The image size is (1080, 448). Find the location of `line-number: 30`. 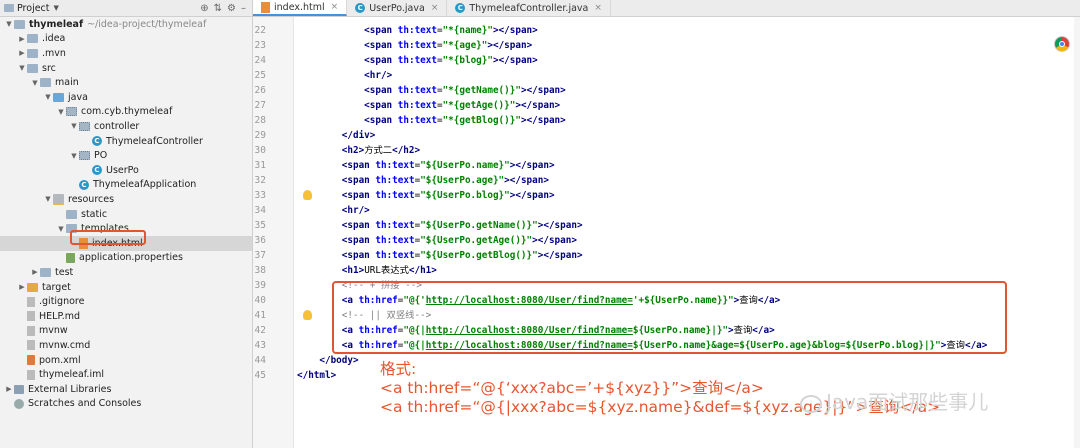

line-number: 30 is located at coordinates (260, 150).